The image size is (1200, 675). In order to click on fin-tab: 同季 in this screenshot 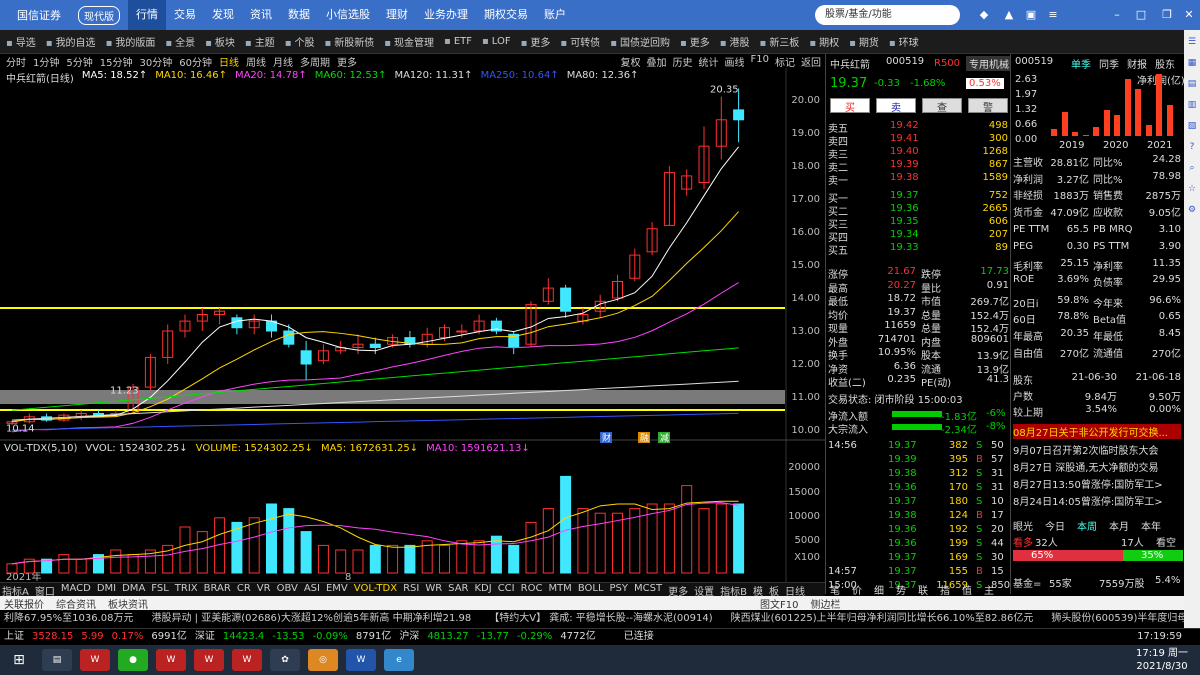, I will do `click(1109, 63)`.